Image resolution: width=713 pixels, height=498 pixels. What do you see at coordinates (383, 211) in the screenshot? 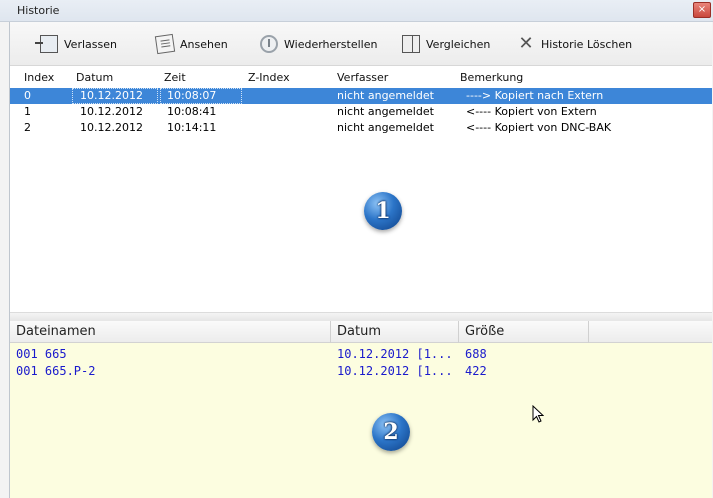
I see `annotation-badge-1: 1` at bounding box center [383, 211].